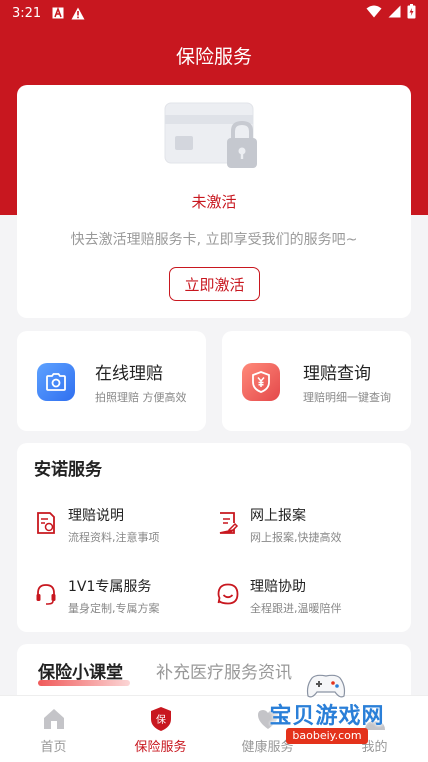  What do you see at coordinates (80, 670) in the screenshot?
I see `tab-insurance-class: 保险小课堂` at bounding box center [80, 670].